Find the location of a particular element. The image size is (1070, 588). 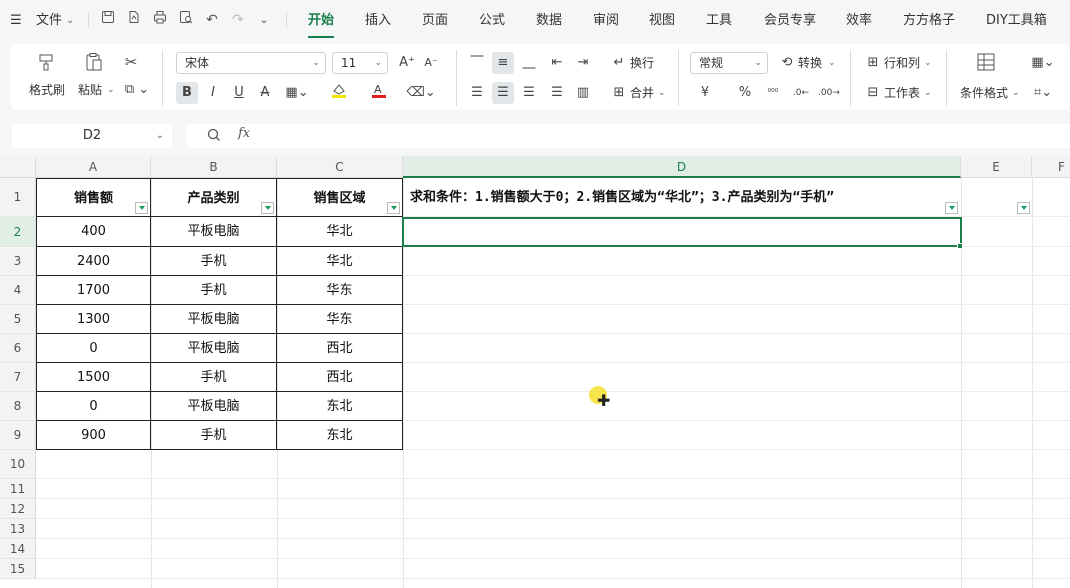

tab-insert: 插入 is located at coordinates (378, 21).